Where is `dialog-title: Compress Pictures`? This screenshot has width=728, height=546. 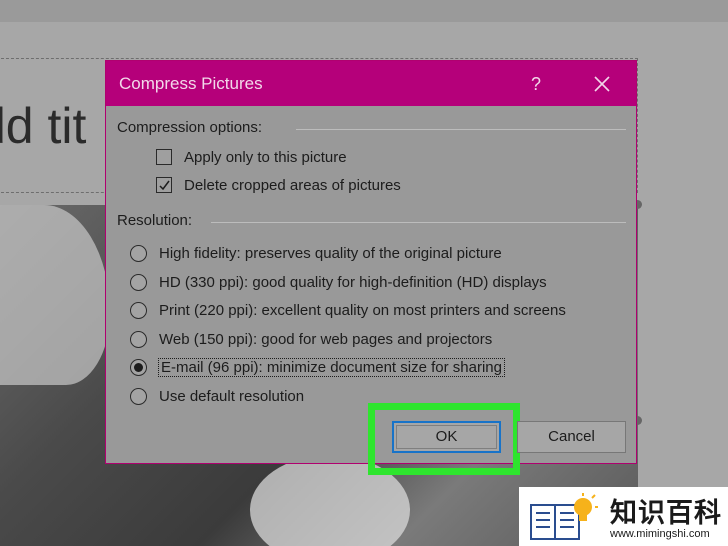
dialog-title: Compress Pictures is located at coordinates (191, 83).